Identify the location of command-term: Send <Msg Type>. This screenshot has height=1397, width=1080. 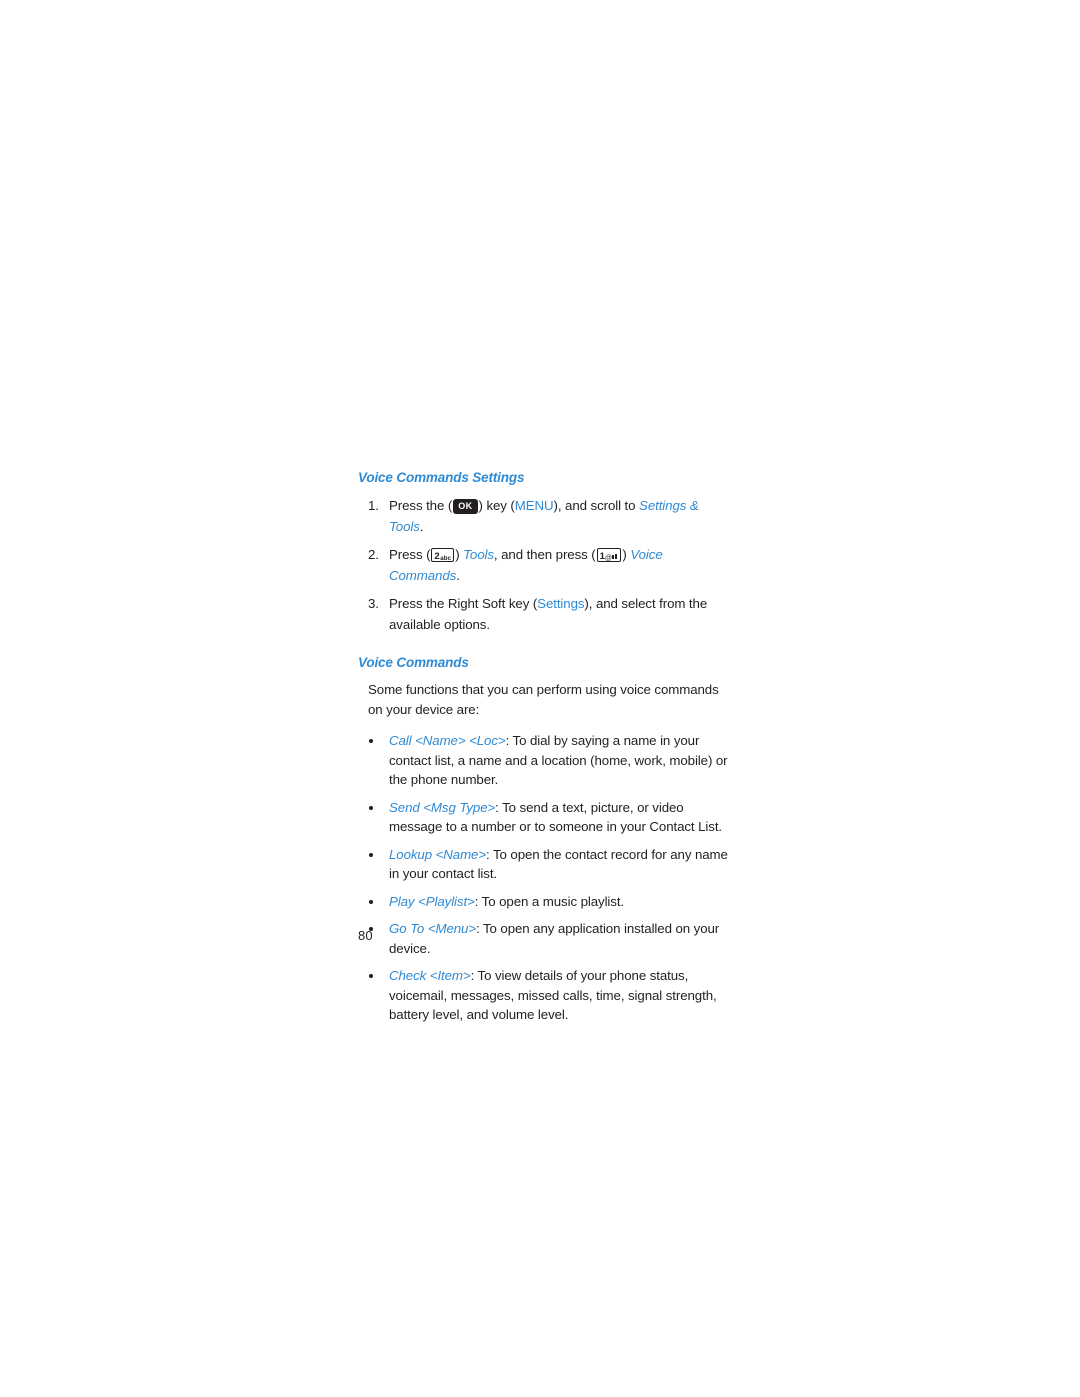
(442, 807).